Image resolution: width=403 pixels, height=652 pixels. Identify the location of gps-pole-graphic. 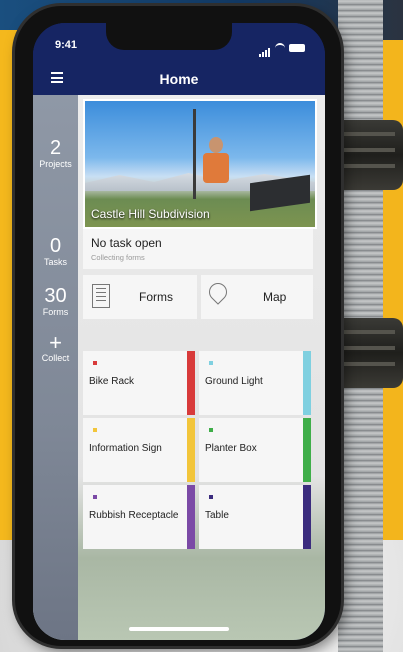
(194, 154).